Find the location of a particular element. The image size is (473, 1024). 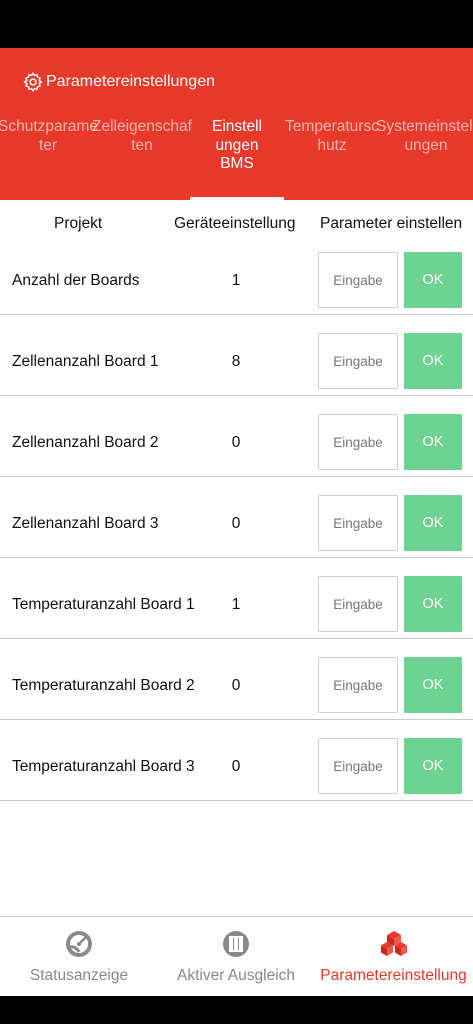

row-label: Temperaturanzahl Board 3 is located at coordinates (103, 766).